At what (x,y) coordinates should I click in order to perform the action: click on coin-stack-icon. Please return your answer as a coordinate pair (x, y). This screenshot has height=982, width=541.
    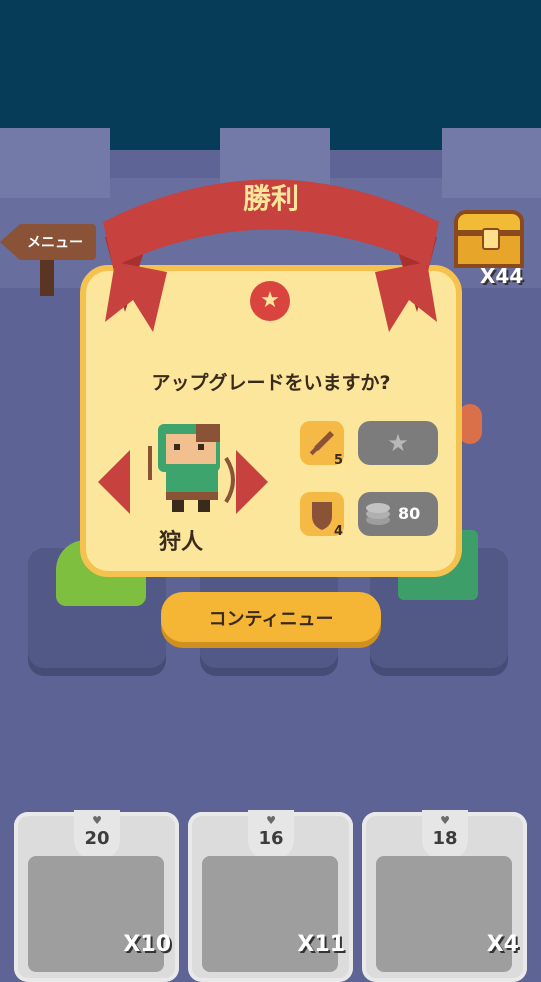
    Looking at the image, I should click on (378, 514).